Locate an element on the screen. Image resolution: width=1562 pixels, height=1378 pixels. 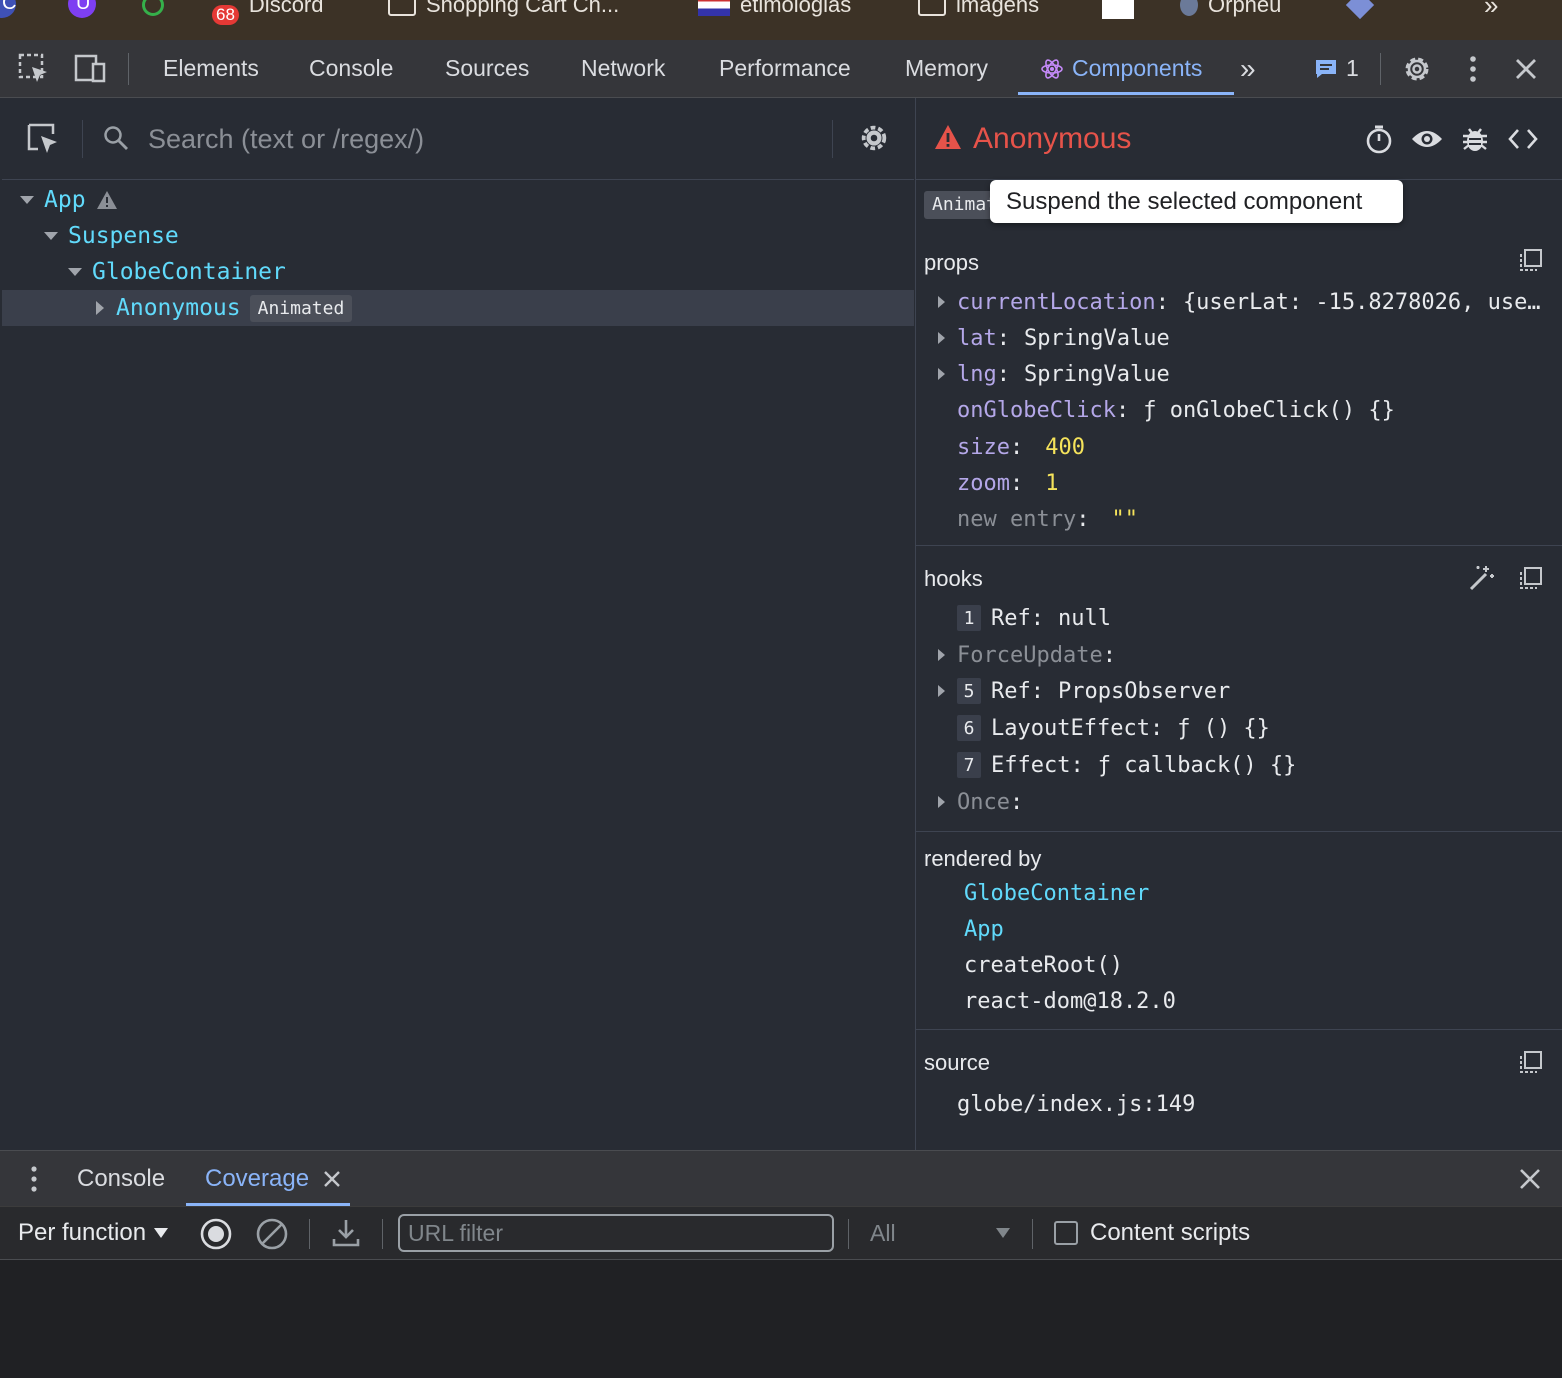
tab-components: Components is located at coordinates (1121, 68).